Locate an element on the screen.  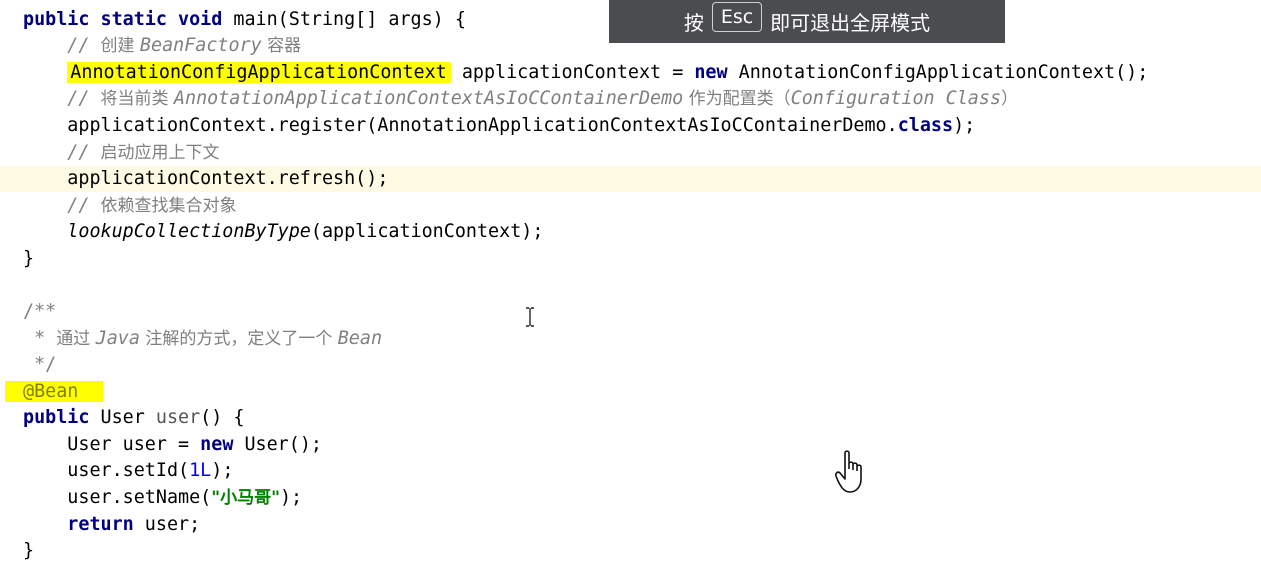
code-text: user; is located at coordinates (167, 524).